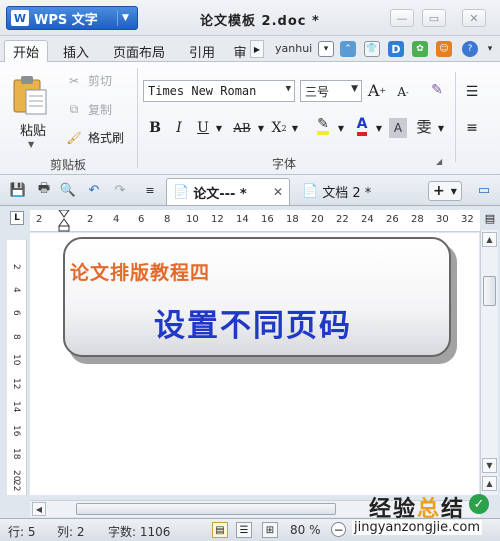 The height and width of the screenshot is (541, 500). What do you see at coordinates (396, 49) in the screenshot?
I see `docer-icon: D` at bounding box center [396, 49].